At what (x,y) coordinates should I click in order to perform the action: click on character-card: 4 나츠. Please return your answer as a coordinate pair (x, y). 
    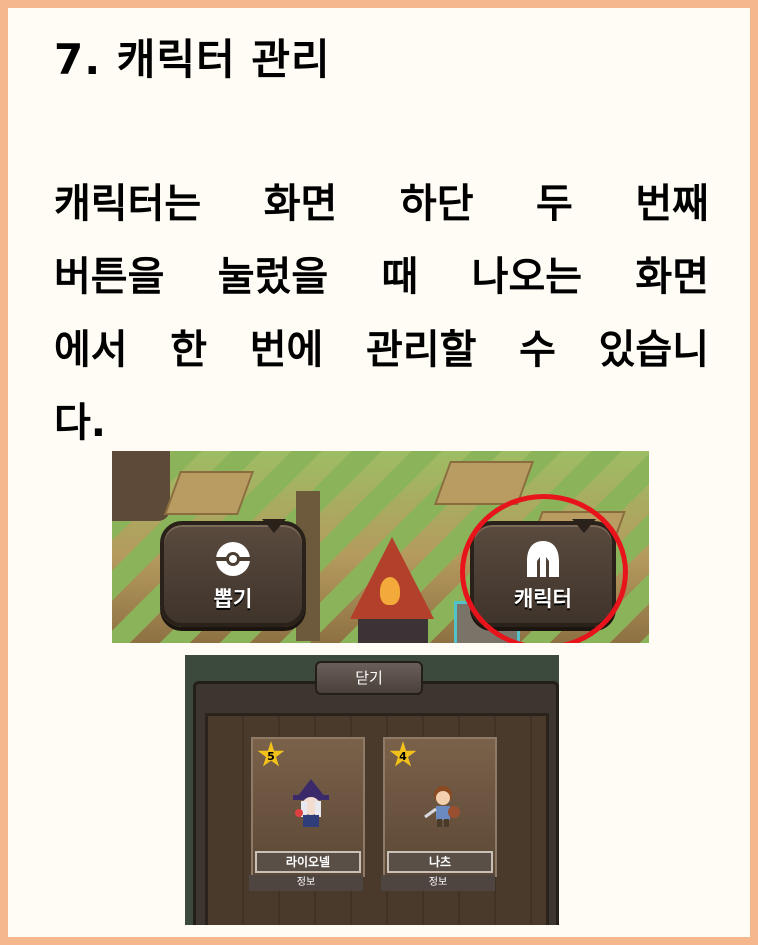
    Looking at the image, I should click on (440, 807).